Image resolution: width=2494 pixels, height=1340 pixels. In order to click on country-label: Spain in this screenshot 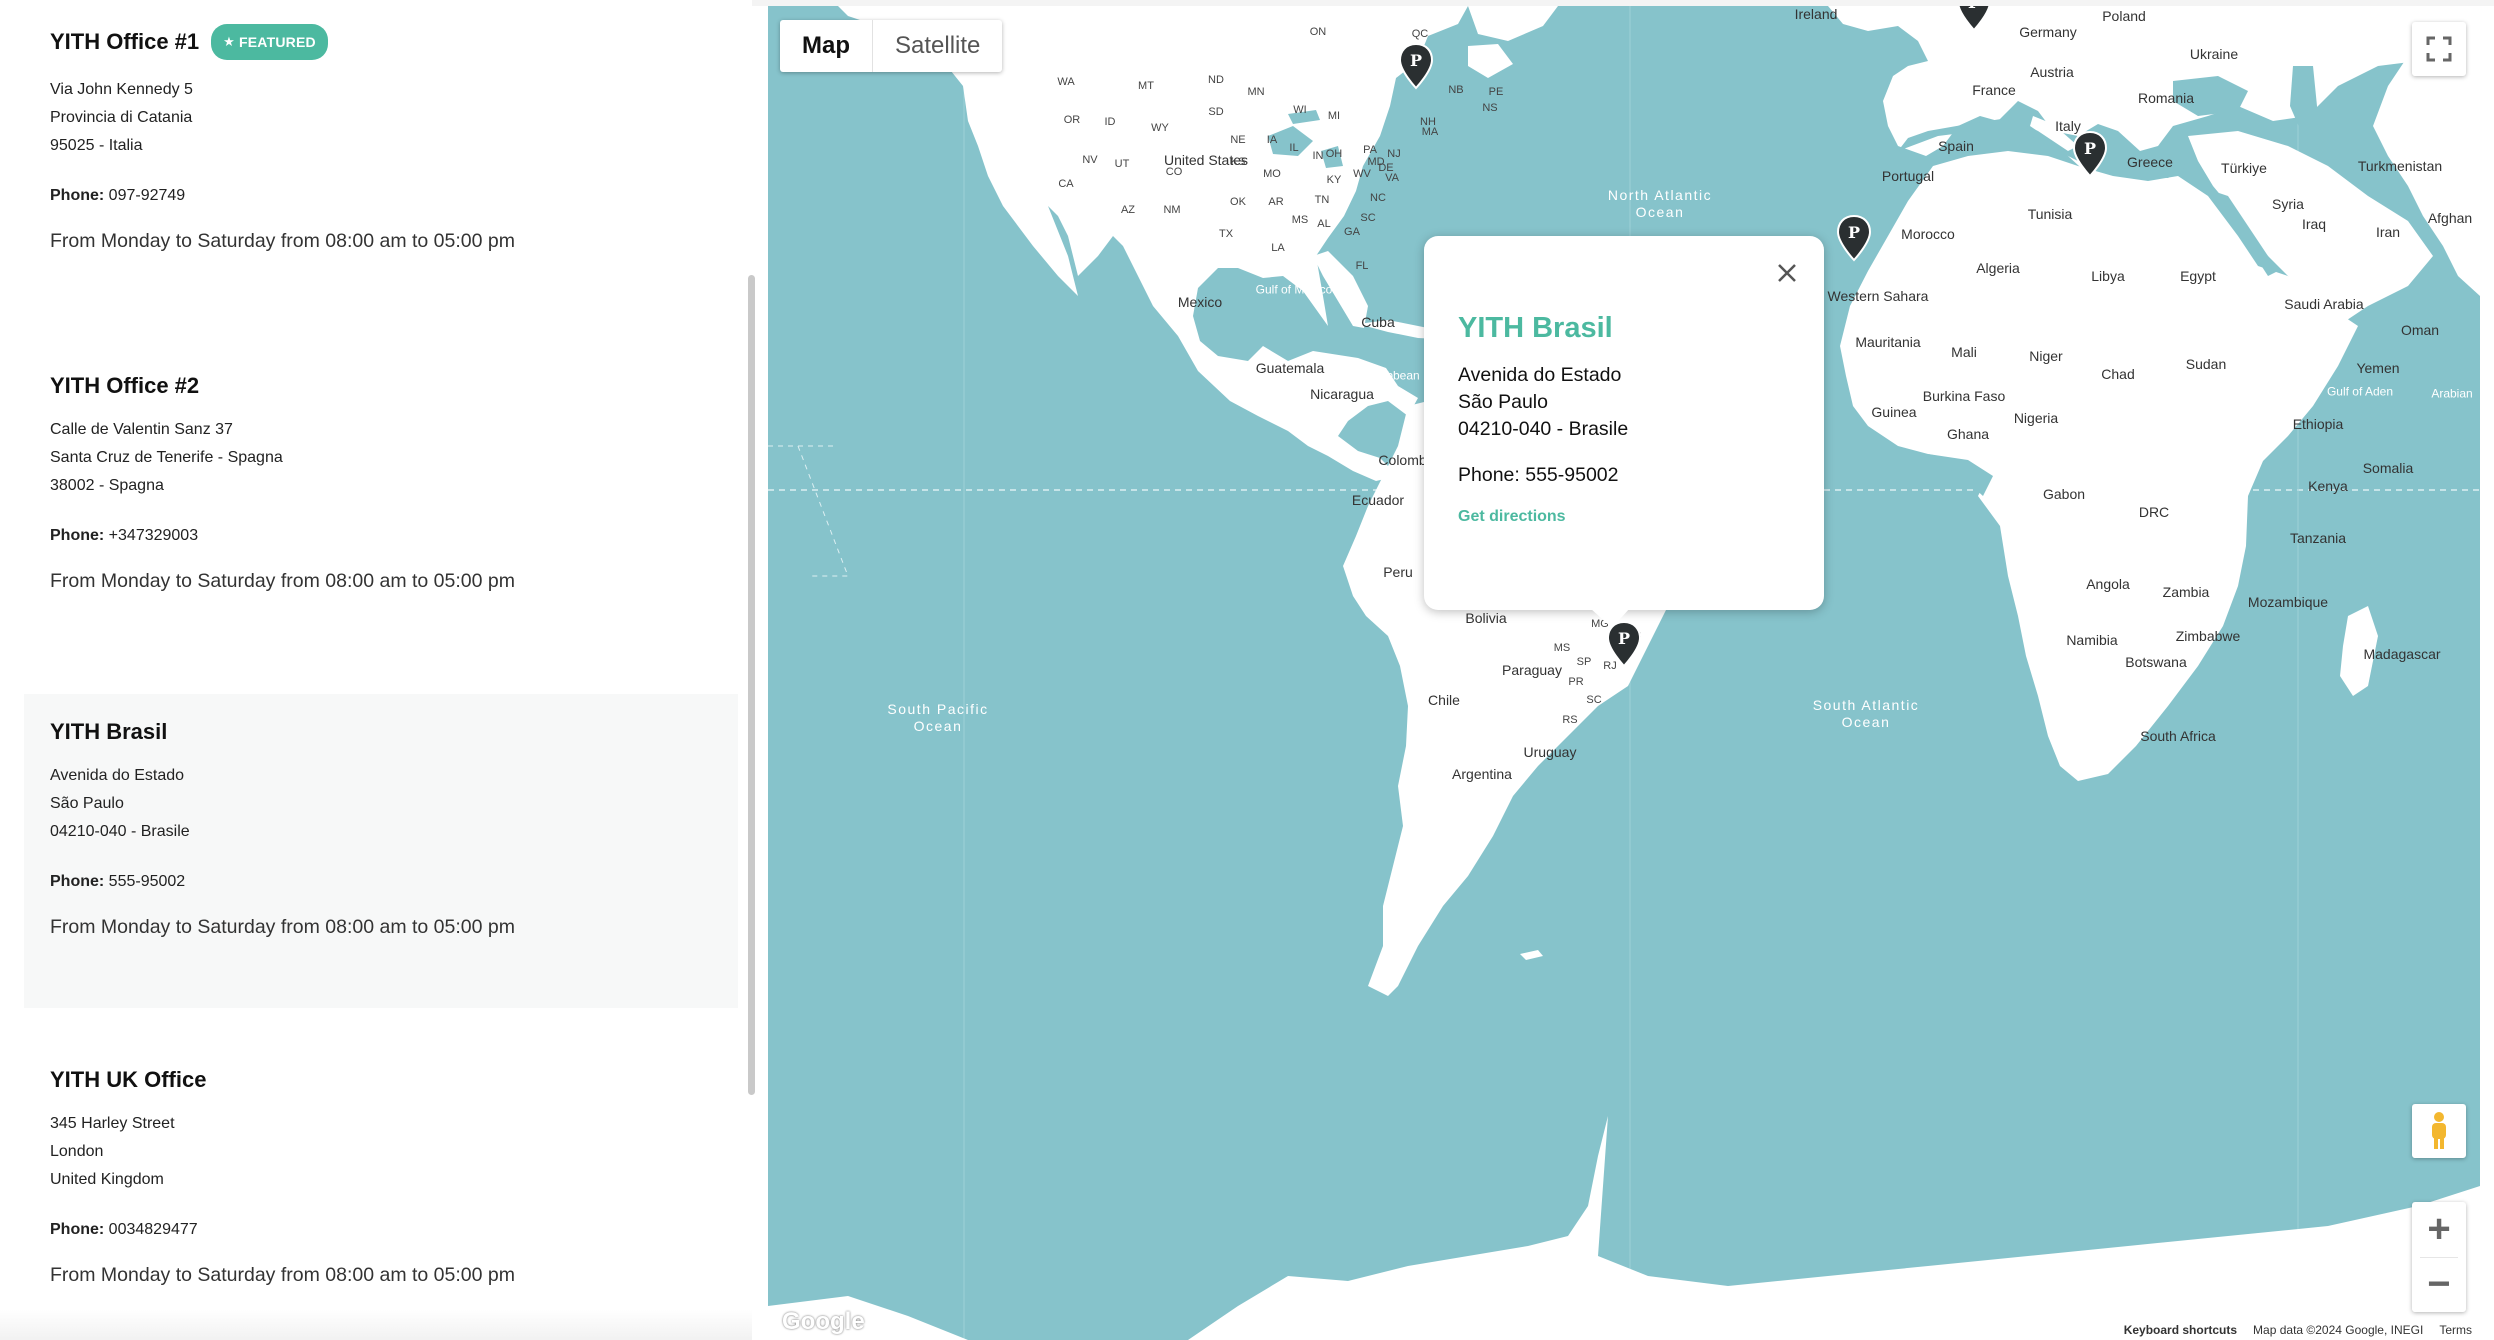, I will do `click(1956, 146)`.